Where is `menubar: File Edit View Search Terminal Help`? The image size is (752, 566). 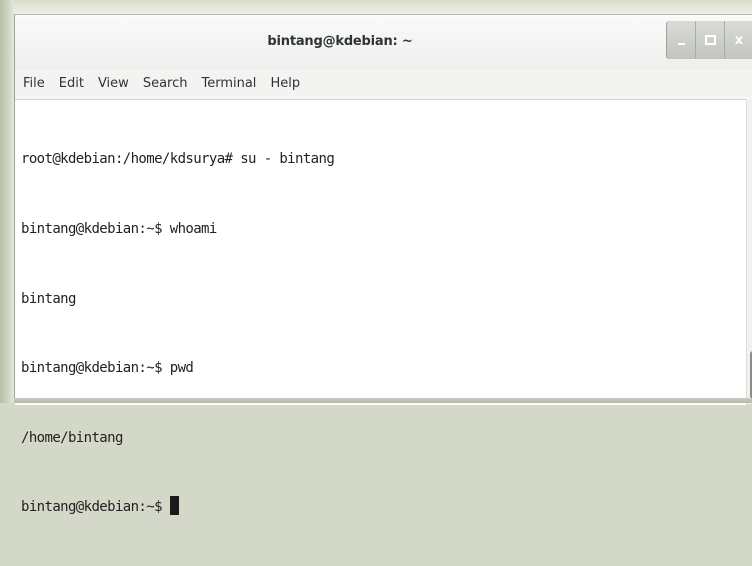
menubar: File Edit View Search Terminal Help is located at coordinates (383, 83).